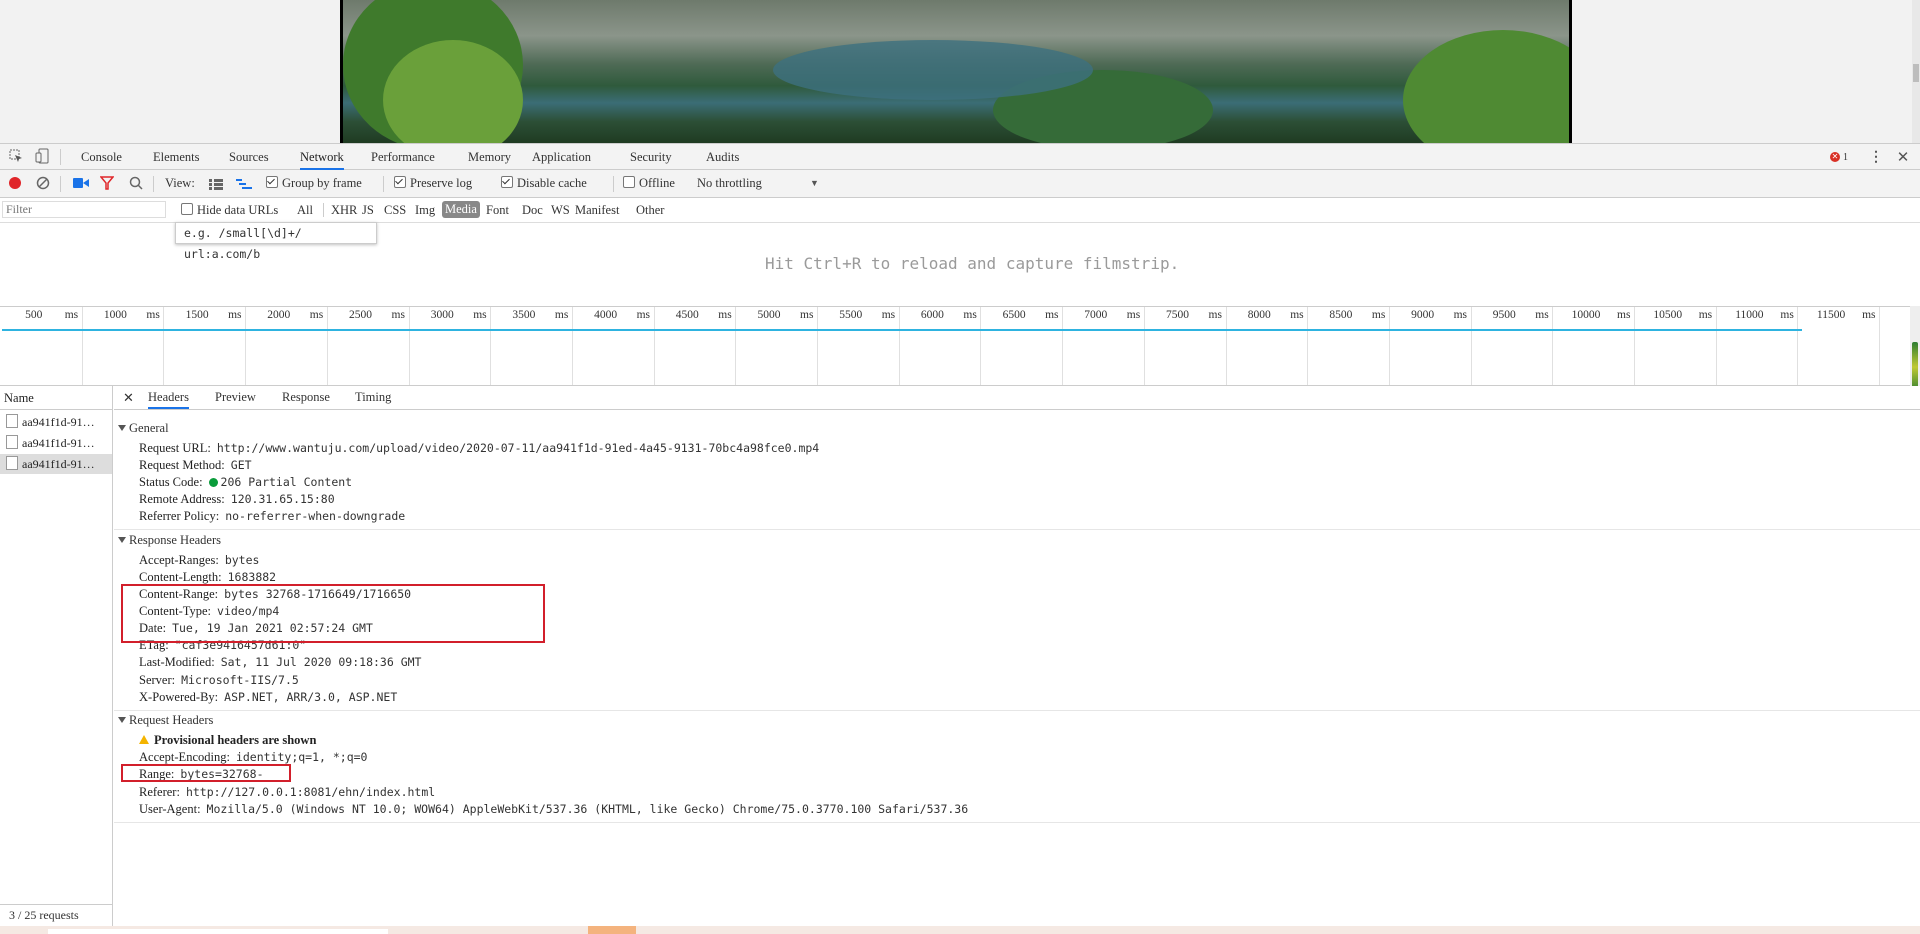  I want to click on name-column-header: Name, so click(56, 398).